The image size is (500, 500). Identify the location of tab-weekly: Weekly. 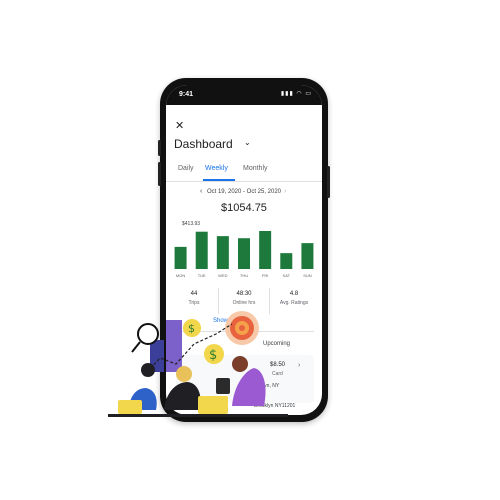
(216, 168).